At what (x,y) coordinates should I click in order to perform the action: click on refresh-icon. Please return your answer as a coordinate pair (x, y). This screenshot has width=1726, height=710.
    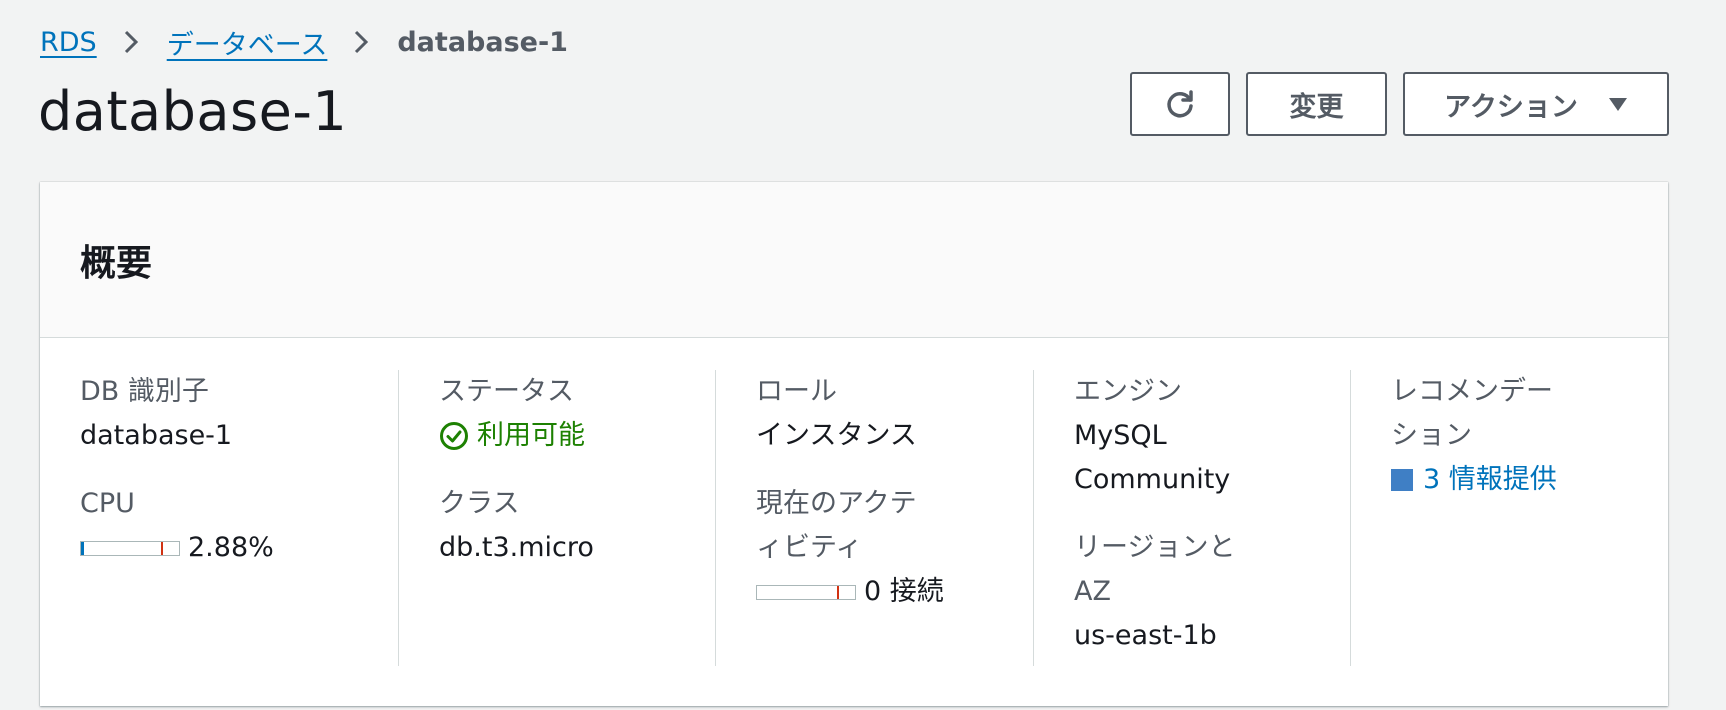
    Looking at the image, I should click on (1180, 104).